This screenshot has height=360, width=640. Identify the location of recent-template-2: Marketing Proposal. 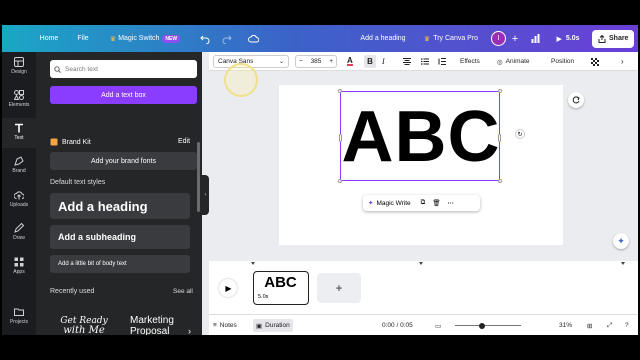
(163, 321).